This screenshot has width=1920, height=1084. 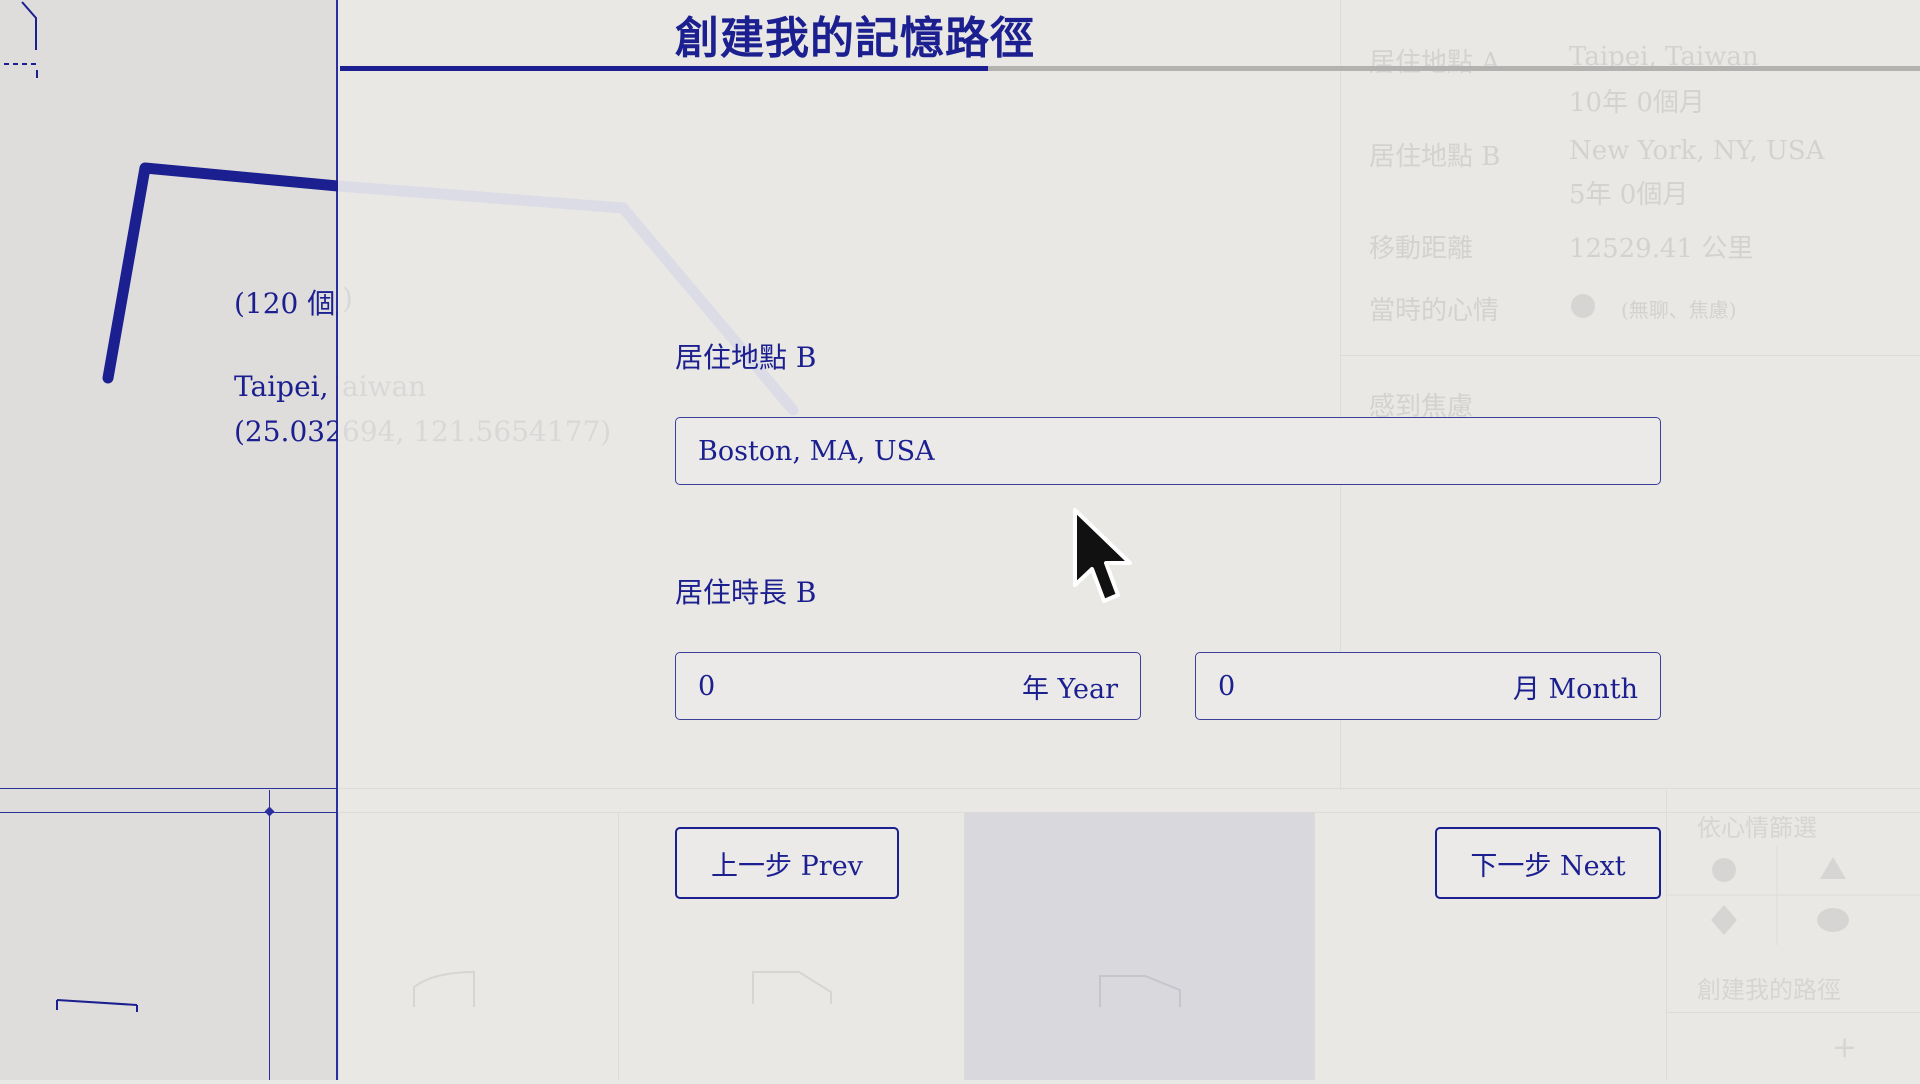 I want to click on panel-divider, so click(x=1793, y=1012).